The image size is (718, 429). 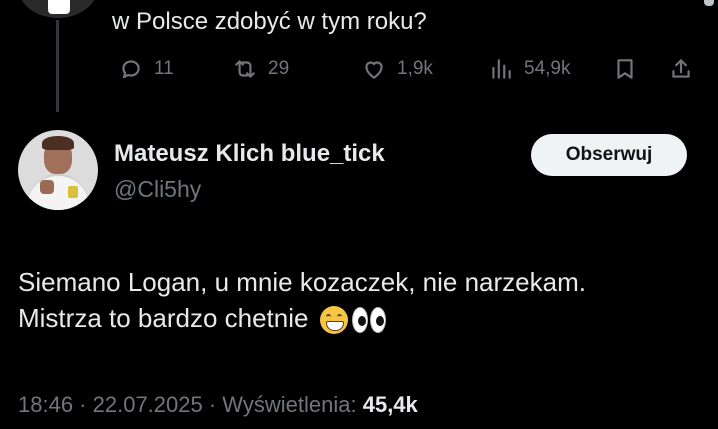 I want to click on previous-tweet-action-bar: 11 29 1,9k 54,9k, so click(x=407, y=69).